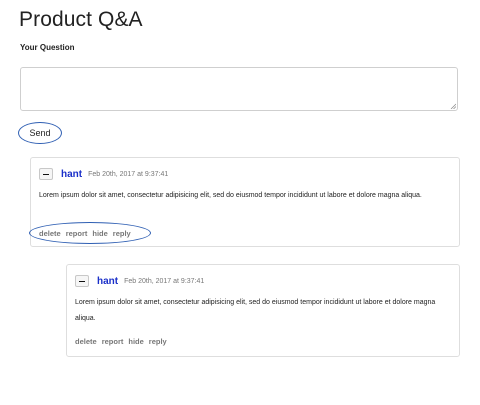  I want to click on question-textarea, so click(239, 89).